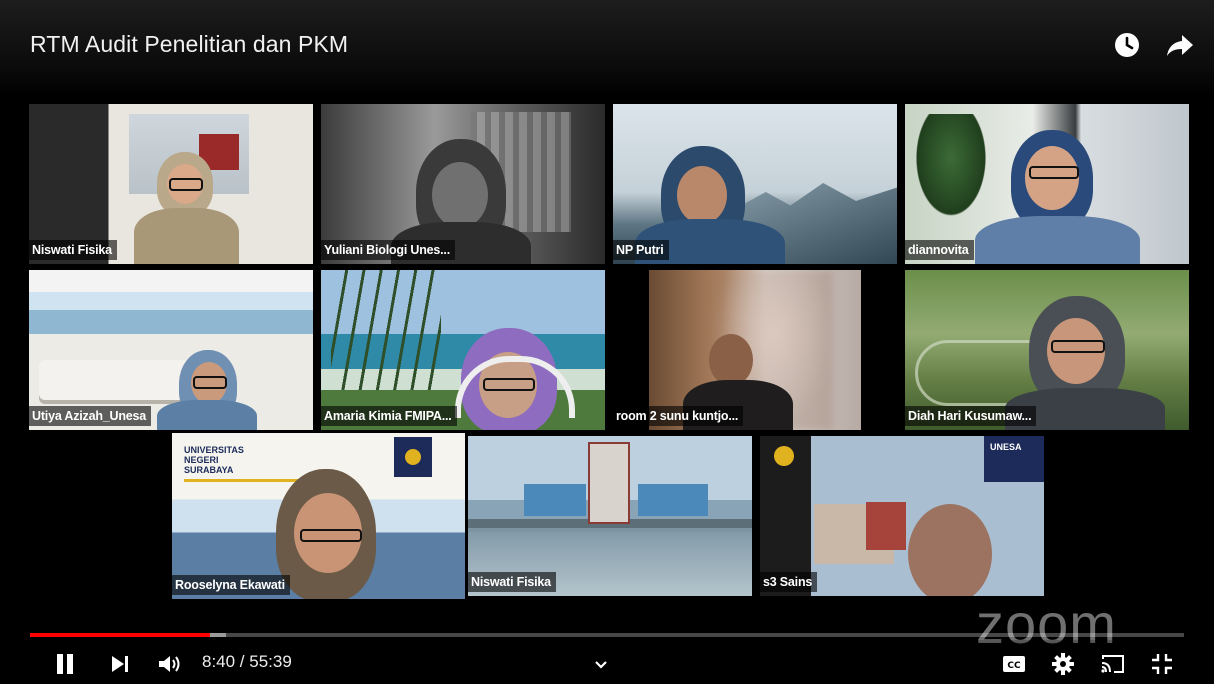 The image size is (1214, 684). I want to click on share-arrow-icon, so click(1179, 45).